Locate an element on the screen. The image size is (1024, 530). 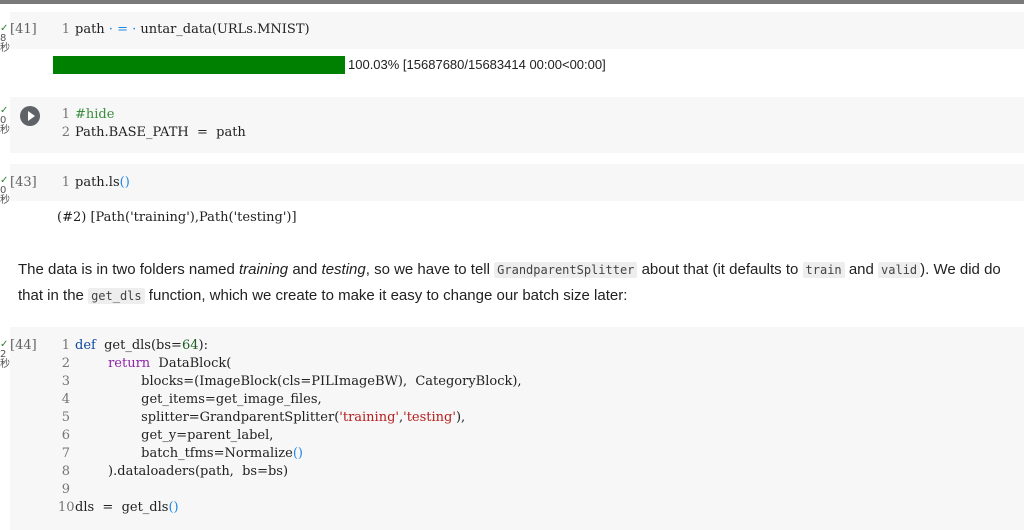
code-editor: 1 path · = · untar_data(URLs.MNIST) is located at coordinates (184, 30).